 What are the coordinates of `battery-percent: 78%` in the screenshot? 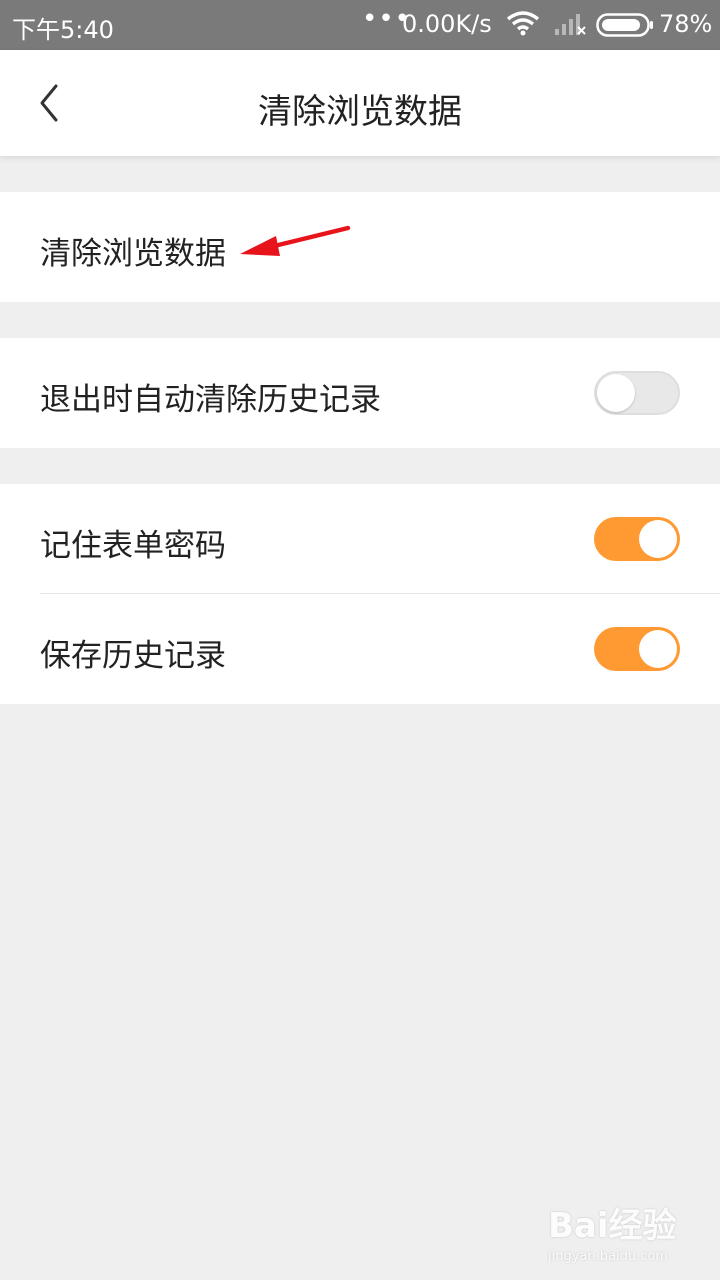 It's located at (686, 24).